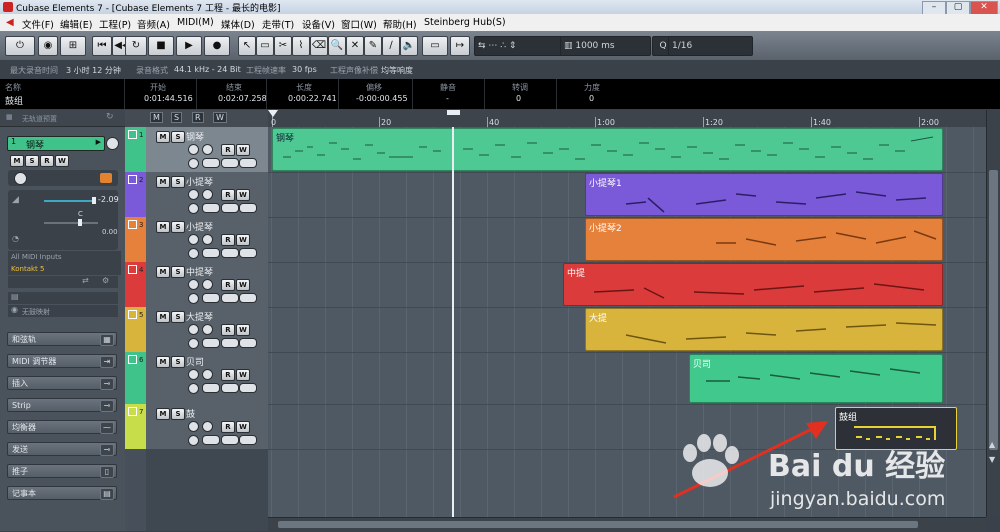 This screenshot has height=532, width=1000. Describe the element at coordinates (318, 24) in the screenshot. I see `menu-devices: 设备(V)` at that location.